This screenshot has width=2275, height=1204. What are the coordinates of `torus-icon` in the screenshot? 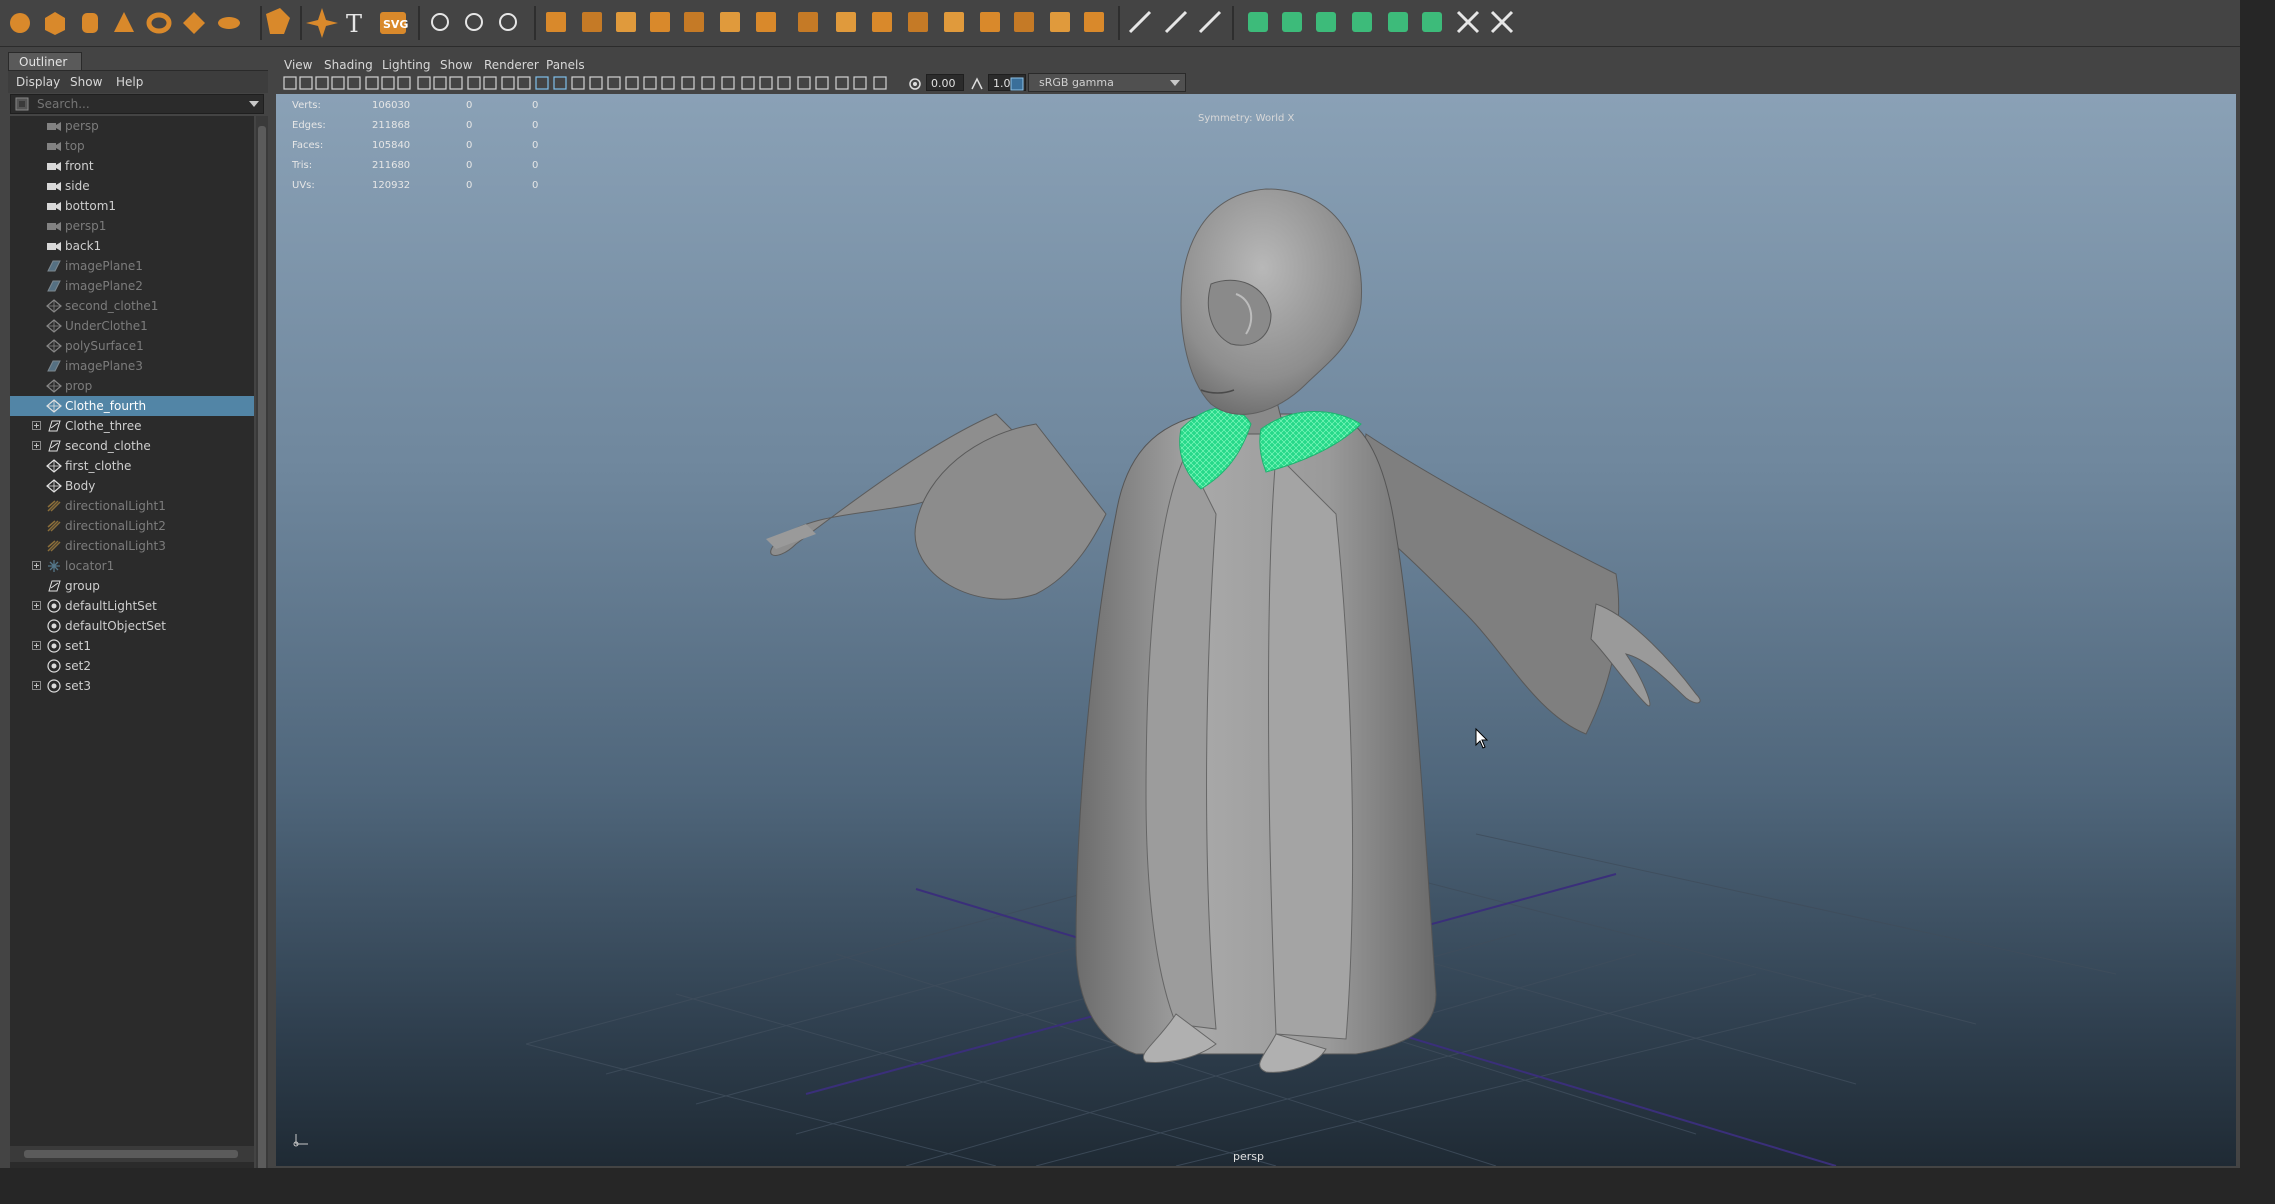 It's located at (159, 23).